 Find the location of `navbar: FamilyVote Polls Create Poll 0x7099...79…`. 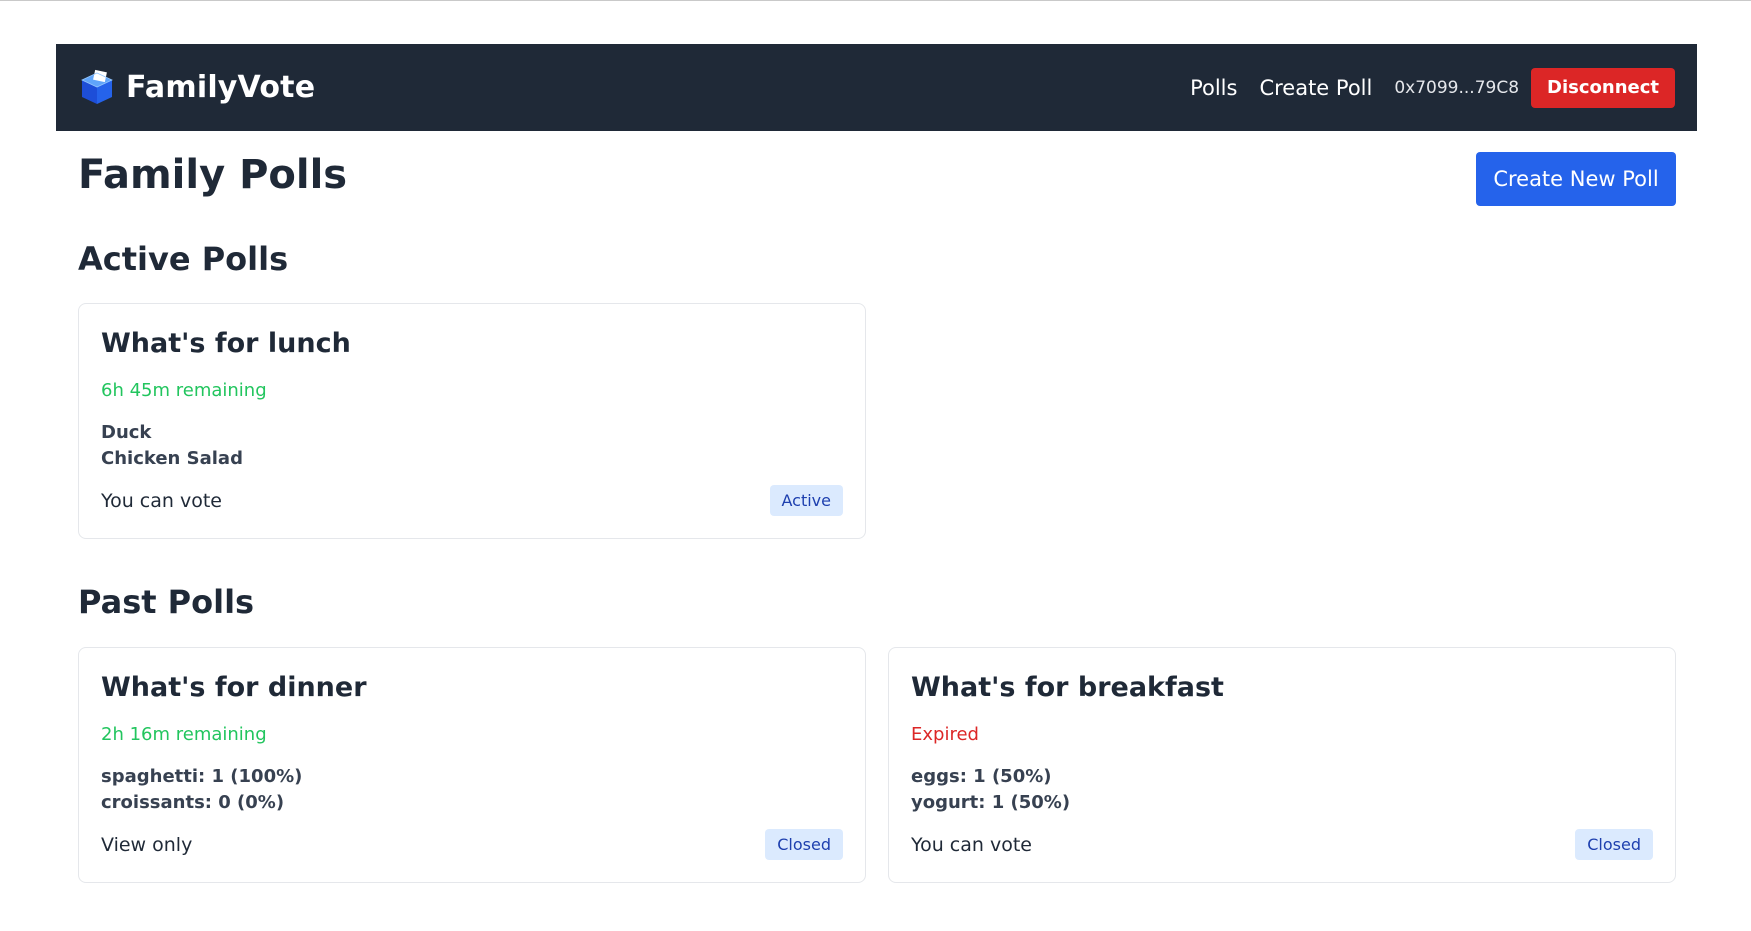

navbar: FamilyVote Polls Create Poll 0x7099...79… is located at coordinates (876, 87).